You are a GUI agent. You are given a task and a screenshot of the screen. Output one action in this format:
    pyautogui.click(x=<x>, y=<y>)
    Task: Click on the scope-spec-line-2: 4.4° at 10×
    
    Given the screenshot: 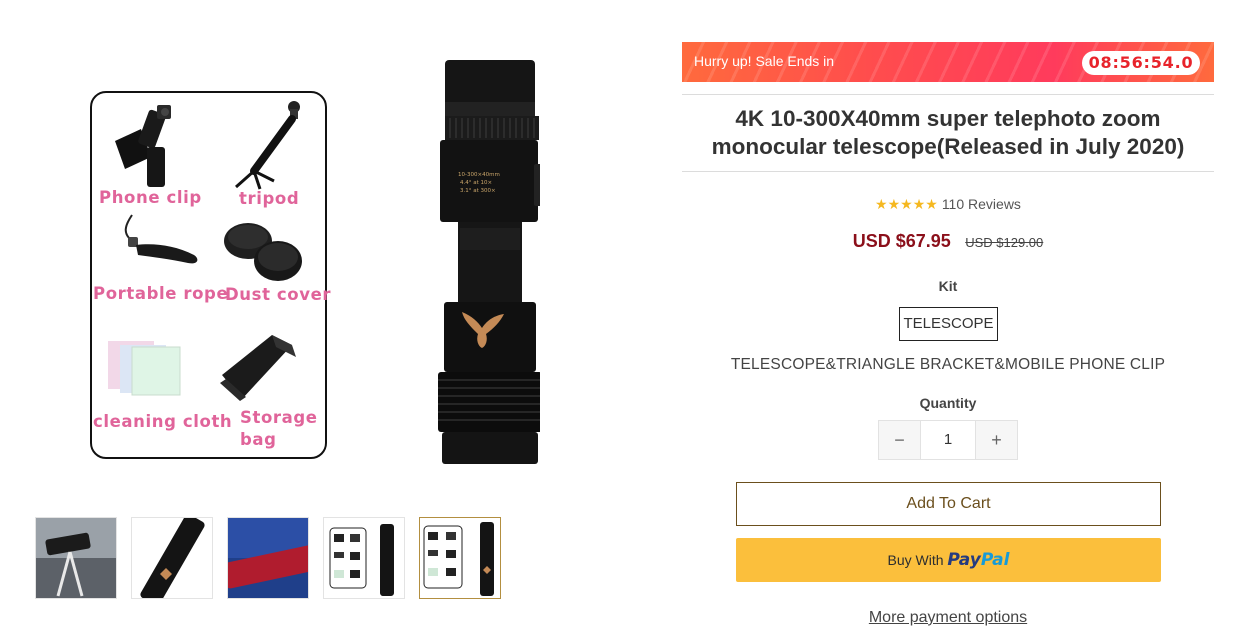 What is the action you would take?
    pyautogui.click(x=476, y=183)
    